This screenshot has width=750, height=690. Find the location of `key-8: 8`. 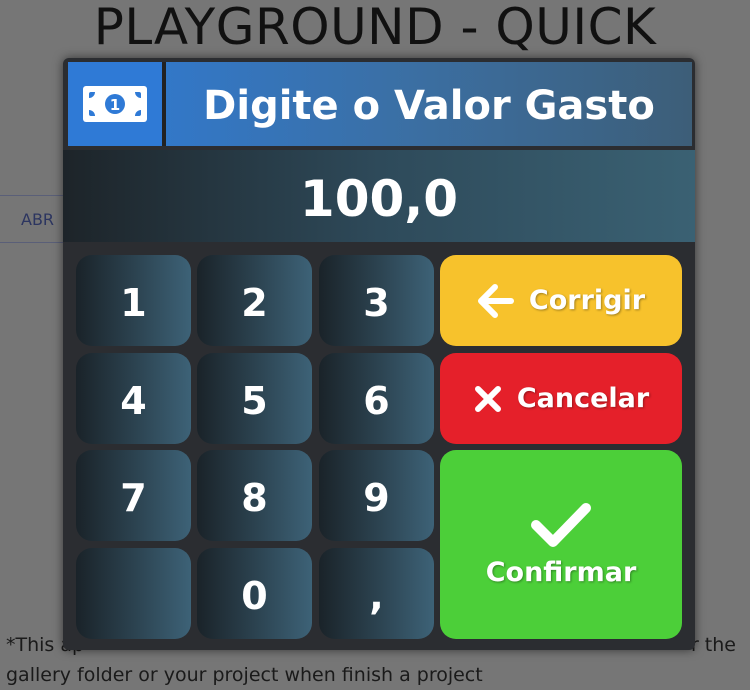

key-8: 8 is located at coordinates (254, 495).